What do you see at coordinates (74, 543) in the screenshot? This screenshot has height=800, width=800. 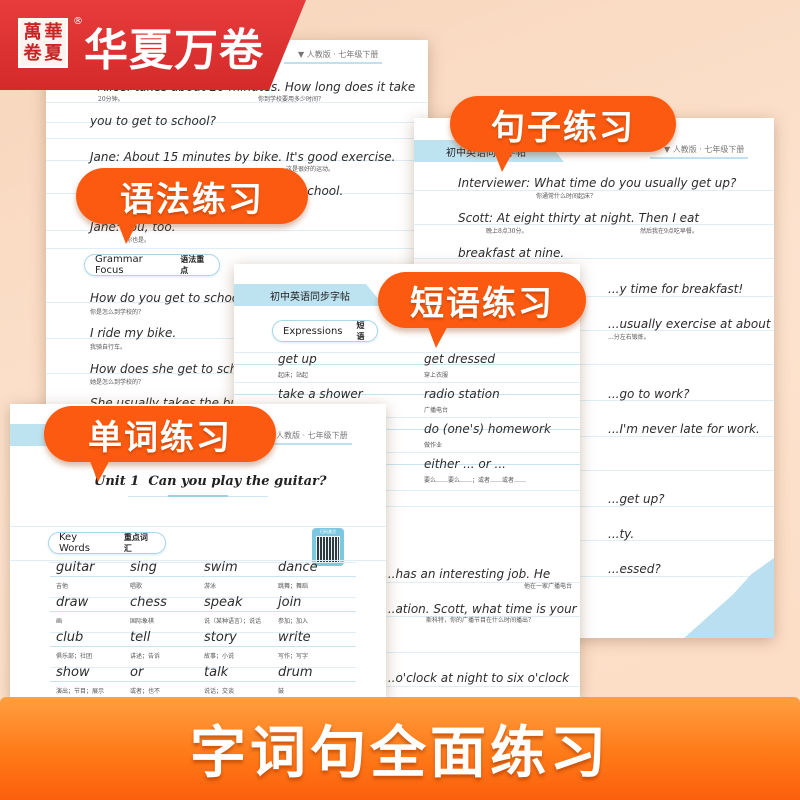 I see `key-words-label: Key Words` at bounding box center [74, 543].